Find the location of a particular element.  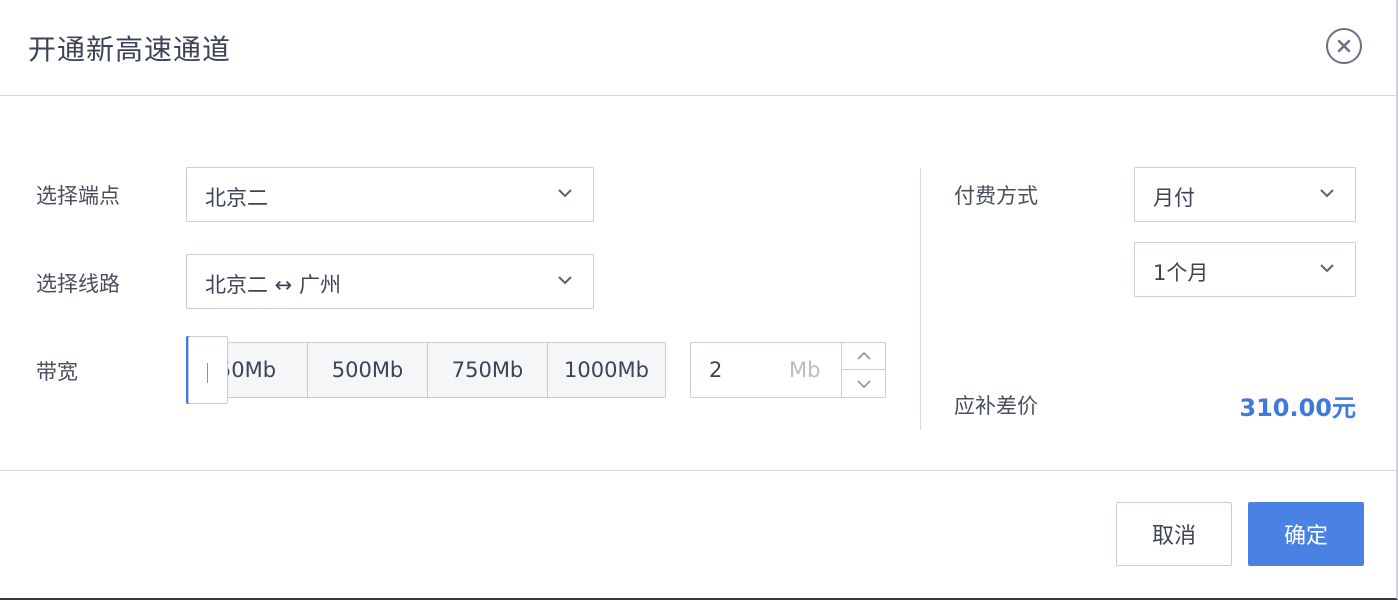

route-select: 北京二 ↔ 广州 is located at coordinates (390, 281).